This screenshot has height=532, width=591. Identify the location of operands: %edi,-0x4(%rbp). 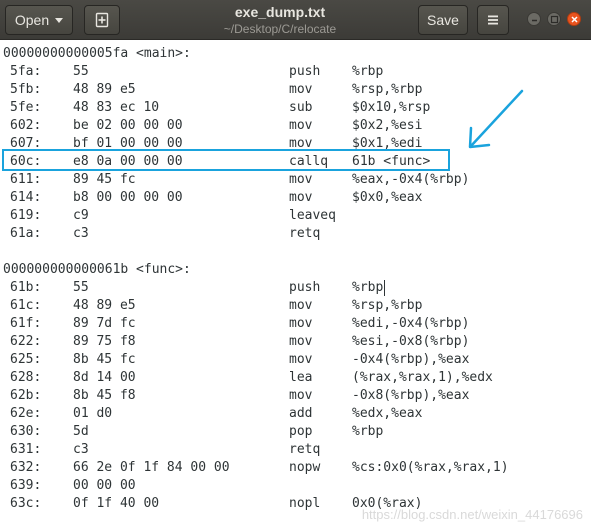
(411, 323).